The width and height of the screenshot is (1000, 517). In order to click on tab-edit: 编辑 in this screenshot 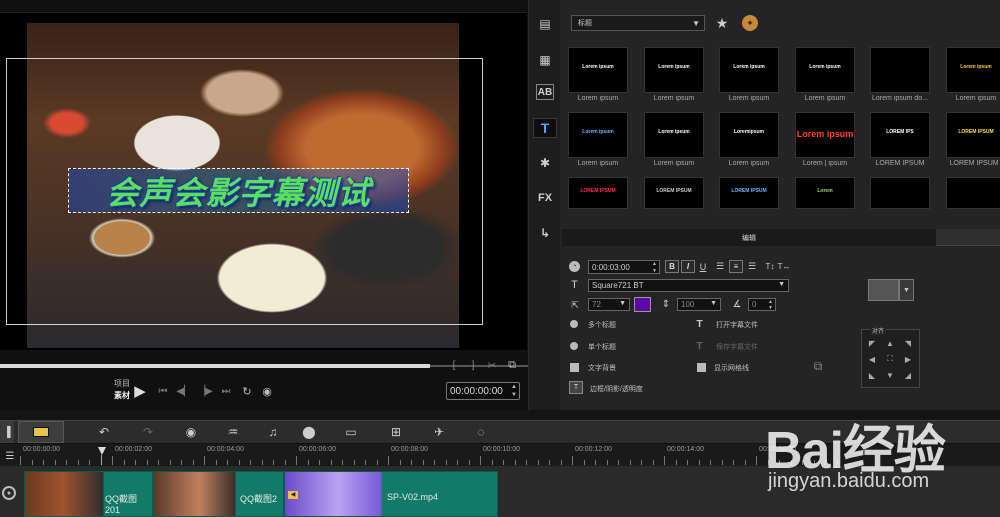, I will do `click(749, 237)`.